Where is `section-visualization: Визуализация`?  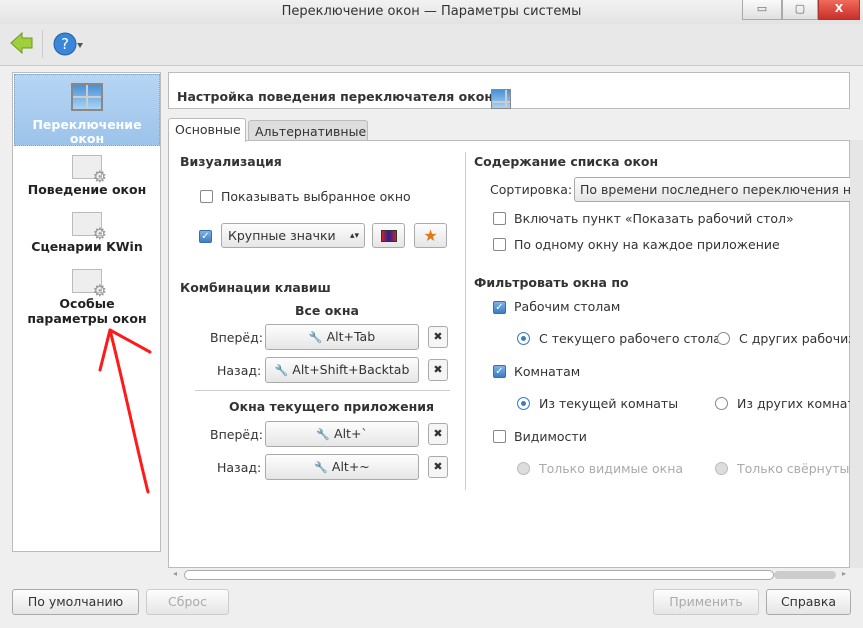
section-visualization: Визуализация is located at coordinates (231, 161).